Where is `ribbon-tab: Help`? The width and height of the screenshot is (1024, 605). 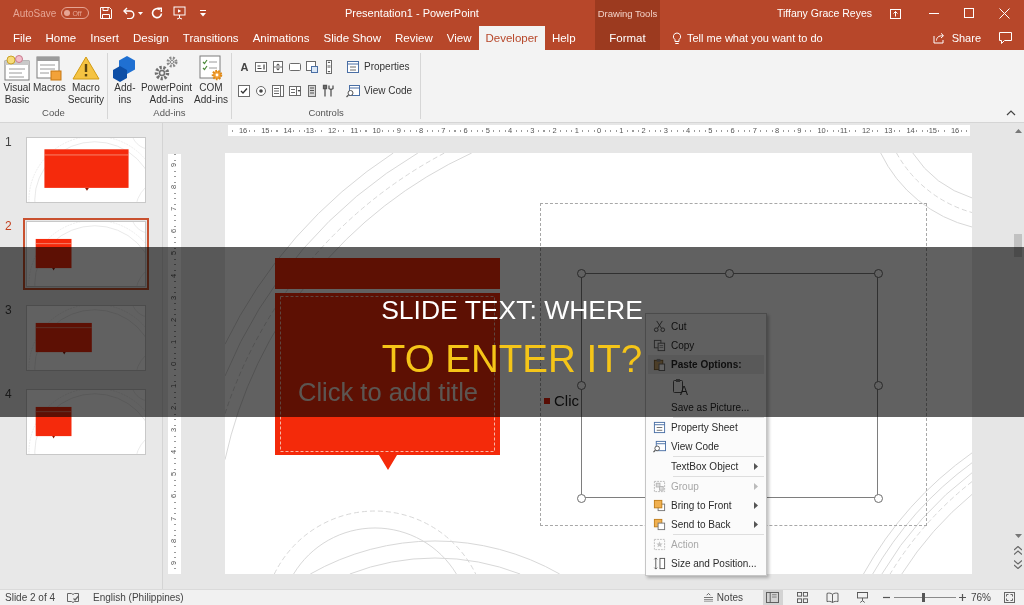
ribbon-tab: Help is located at coordinates (563, 38).